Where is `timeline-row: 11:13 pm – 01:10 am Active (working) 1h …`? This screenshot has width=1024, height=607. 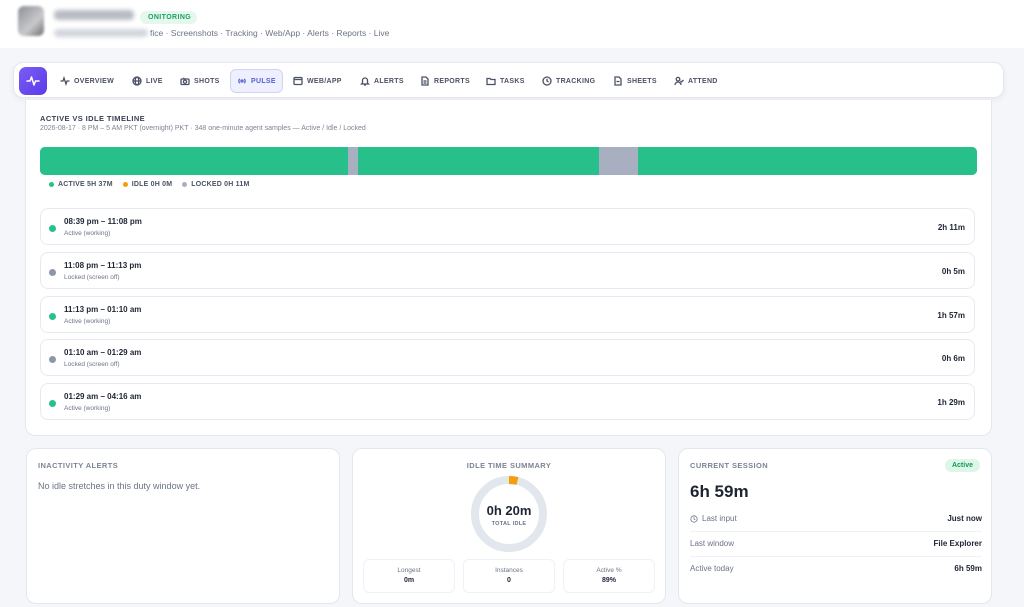 timeline-row: 11:13 pm – 01:10 am Active (working) 1h … is located at coordinates (507, 314).